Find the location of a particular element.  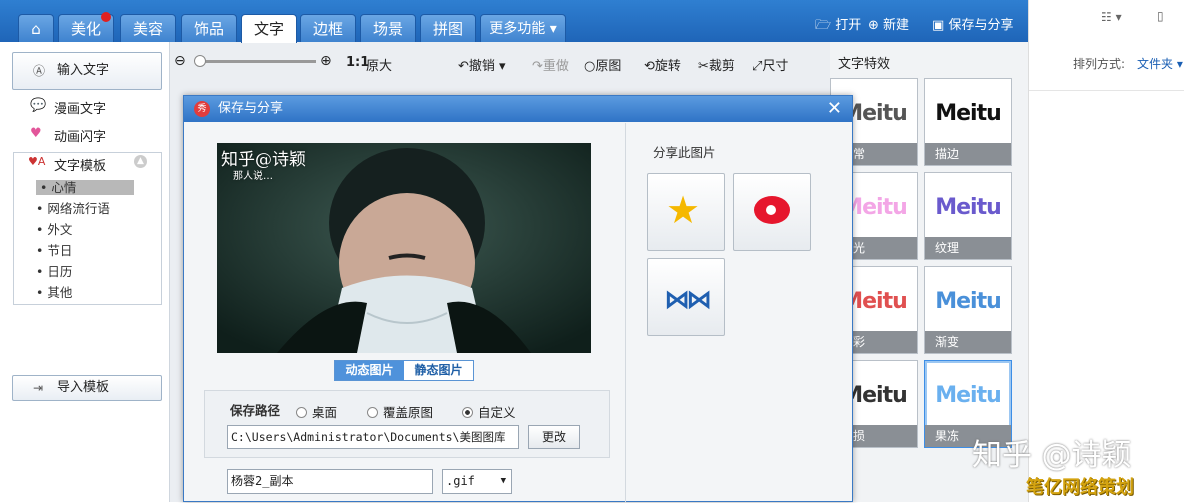

speech-bubble-icon: 💬 is located at coordinates (38, 105).